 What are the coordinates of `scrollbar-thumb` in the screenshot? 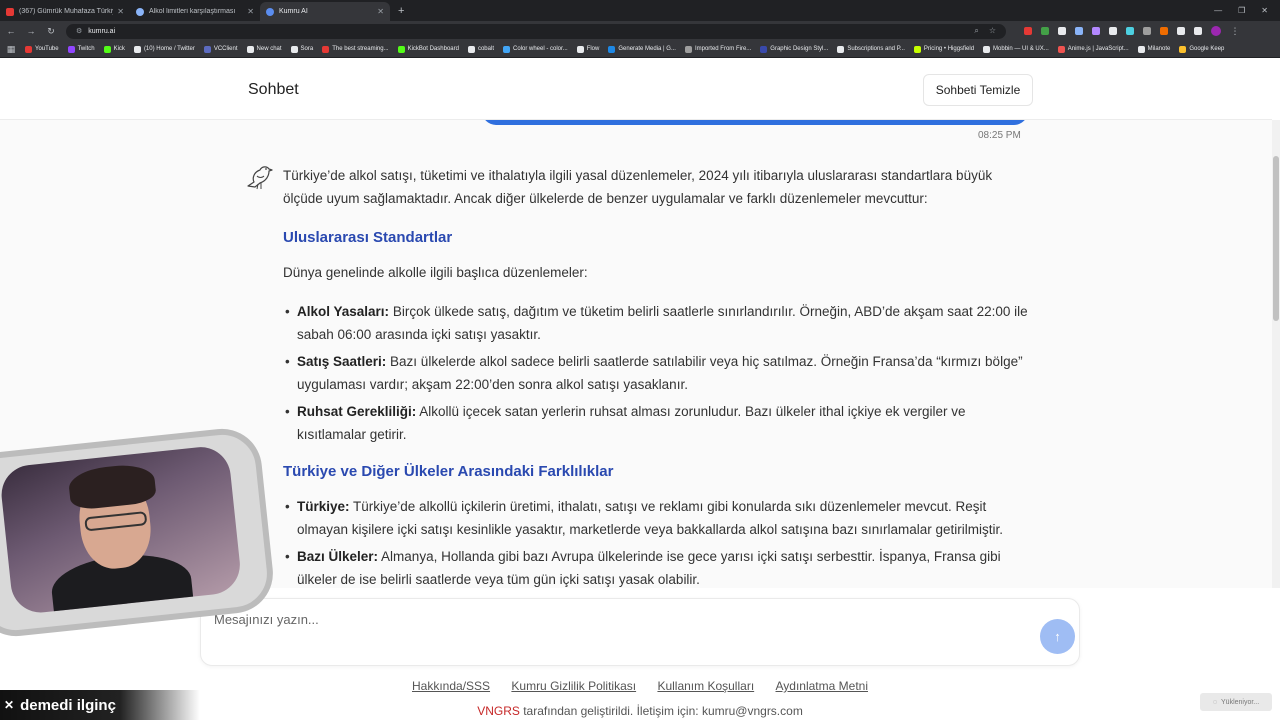 It's located at (1276, 238).